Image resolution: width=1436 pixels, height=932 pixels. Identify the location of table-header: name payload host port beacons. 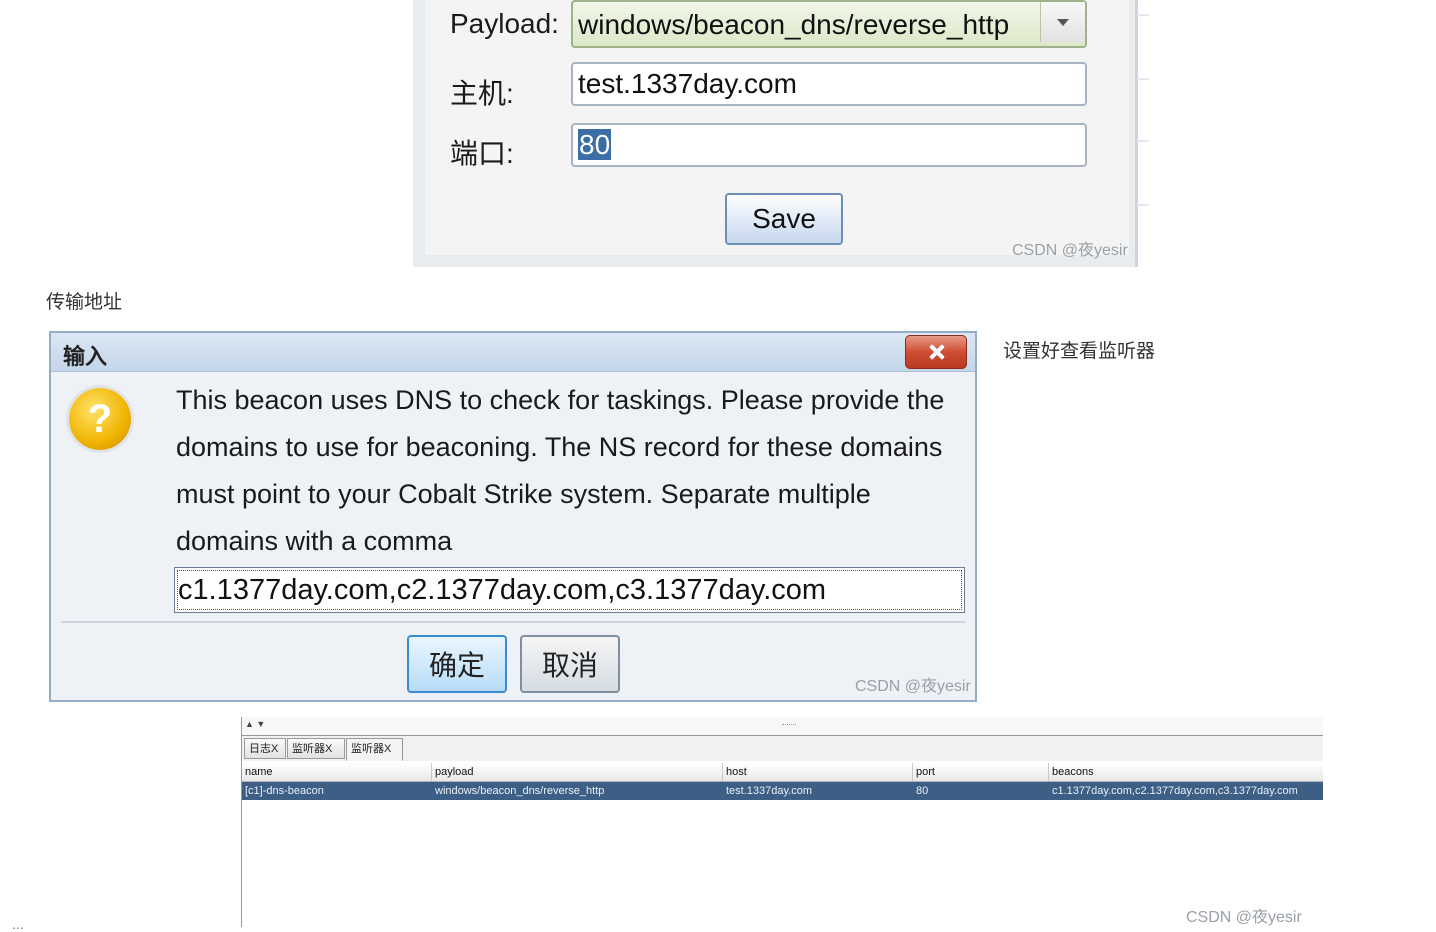
(782, 772).